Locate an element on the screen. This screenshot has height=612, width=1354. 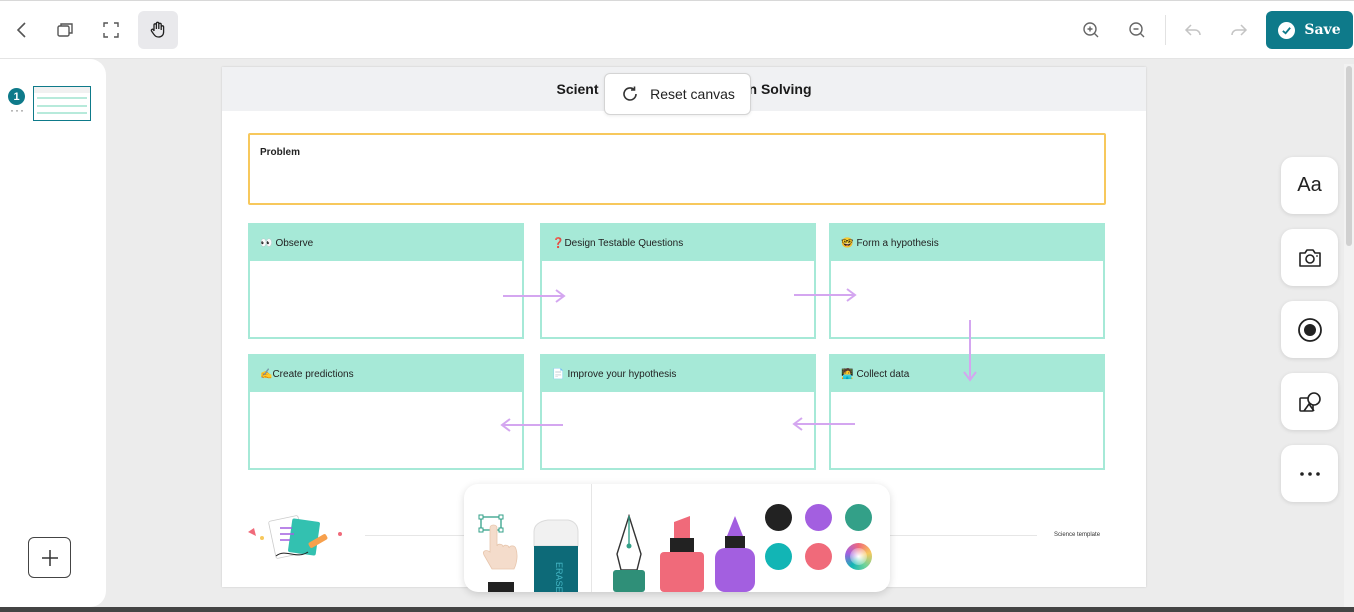
technologist-icon: 🧑‍💻 is located at coordinates (847, 374).